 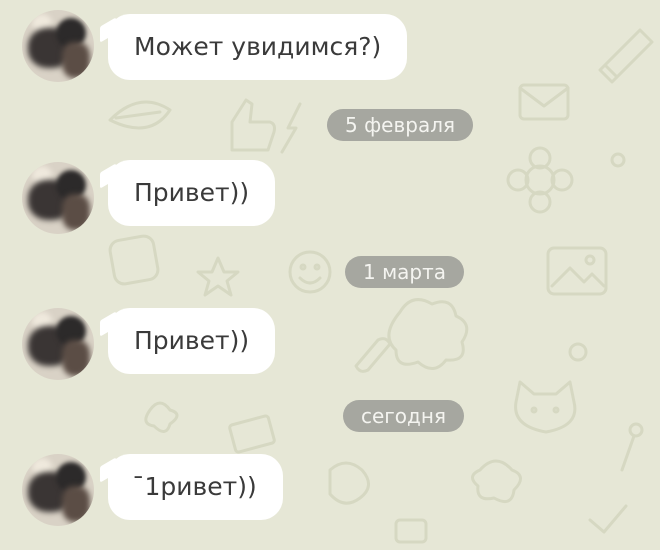 What do you see at coordinates (140, 115) in the screenshot?
I see `leaf-doodle` at bounding box center [140, 115].